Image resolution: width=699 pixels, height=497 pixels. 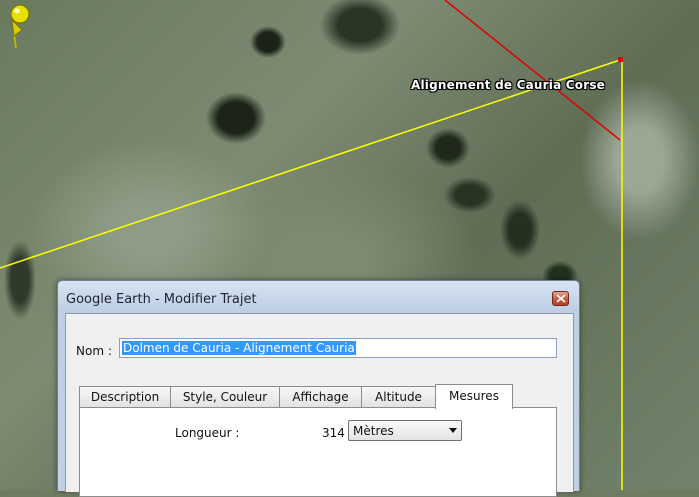 I want to click on dialog-title: Google Earth - Modifier Trajet, so click(x=161, y=299).